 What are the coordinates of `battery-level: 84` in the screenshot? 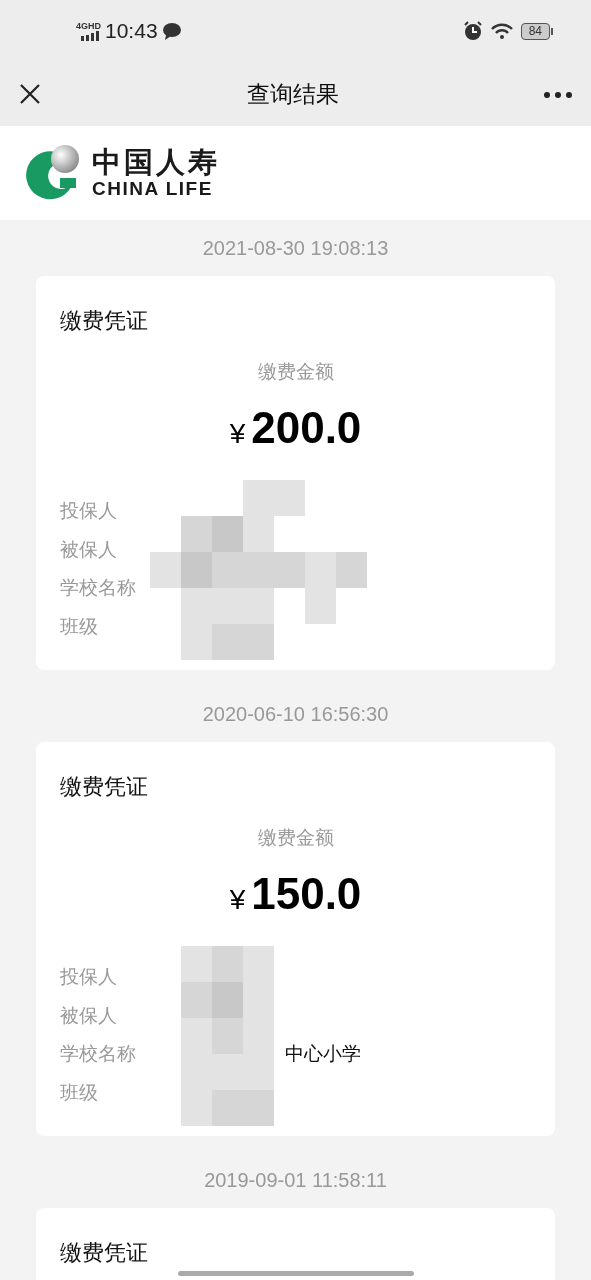 It's located at (535, 31).